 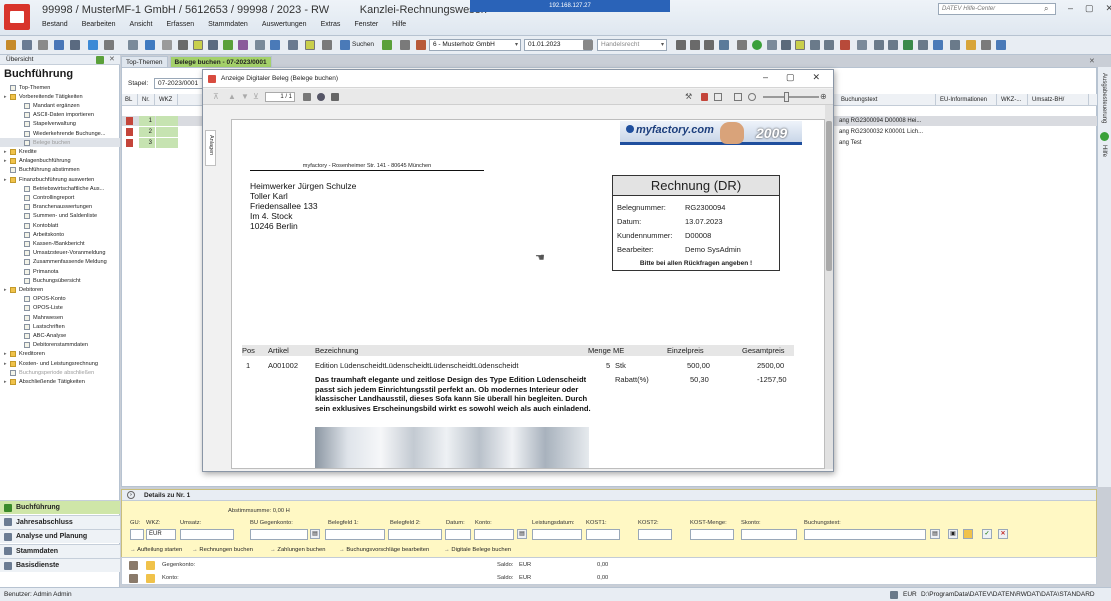 What do you see at coordinates (791, 97) in the screenshot?
I see `zoom-slider-track` at bounding box center [791, 97].